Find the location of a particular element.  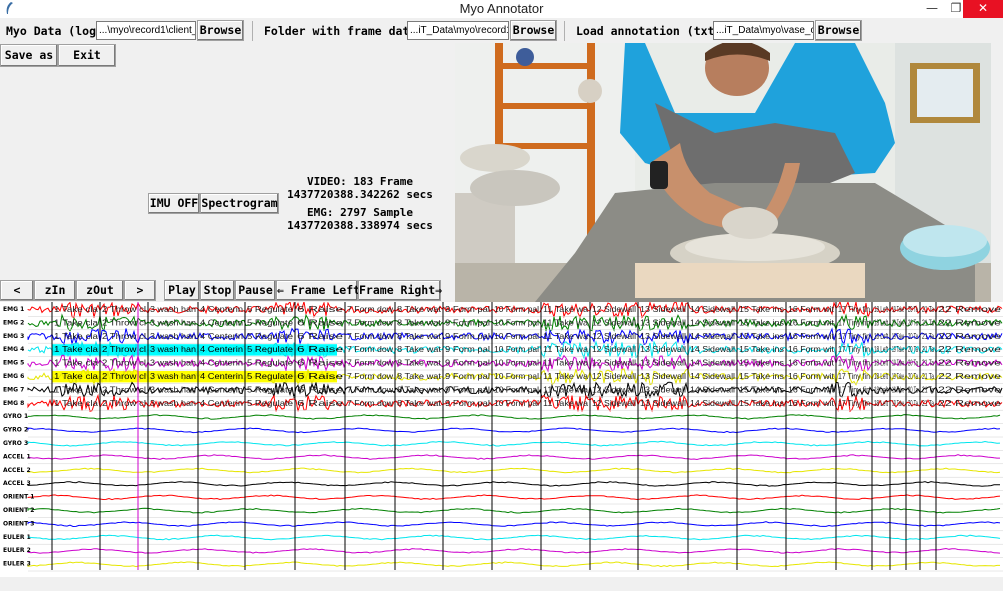

annotation-label: 15 Take ins is located at coordinates (761, 336).